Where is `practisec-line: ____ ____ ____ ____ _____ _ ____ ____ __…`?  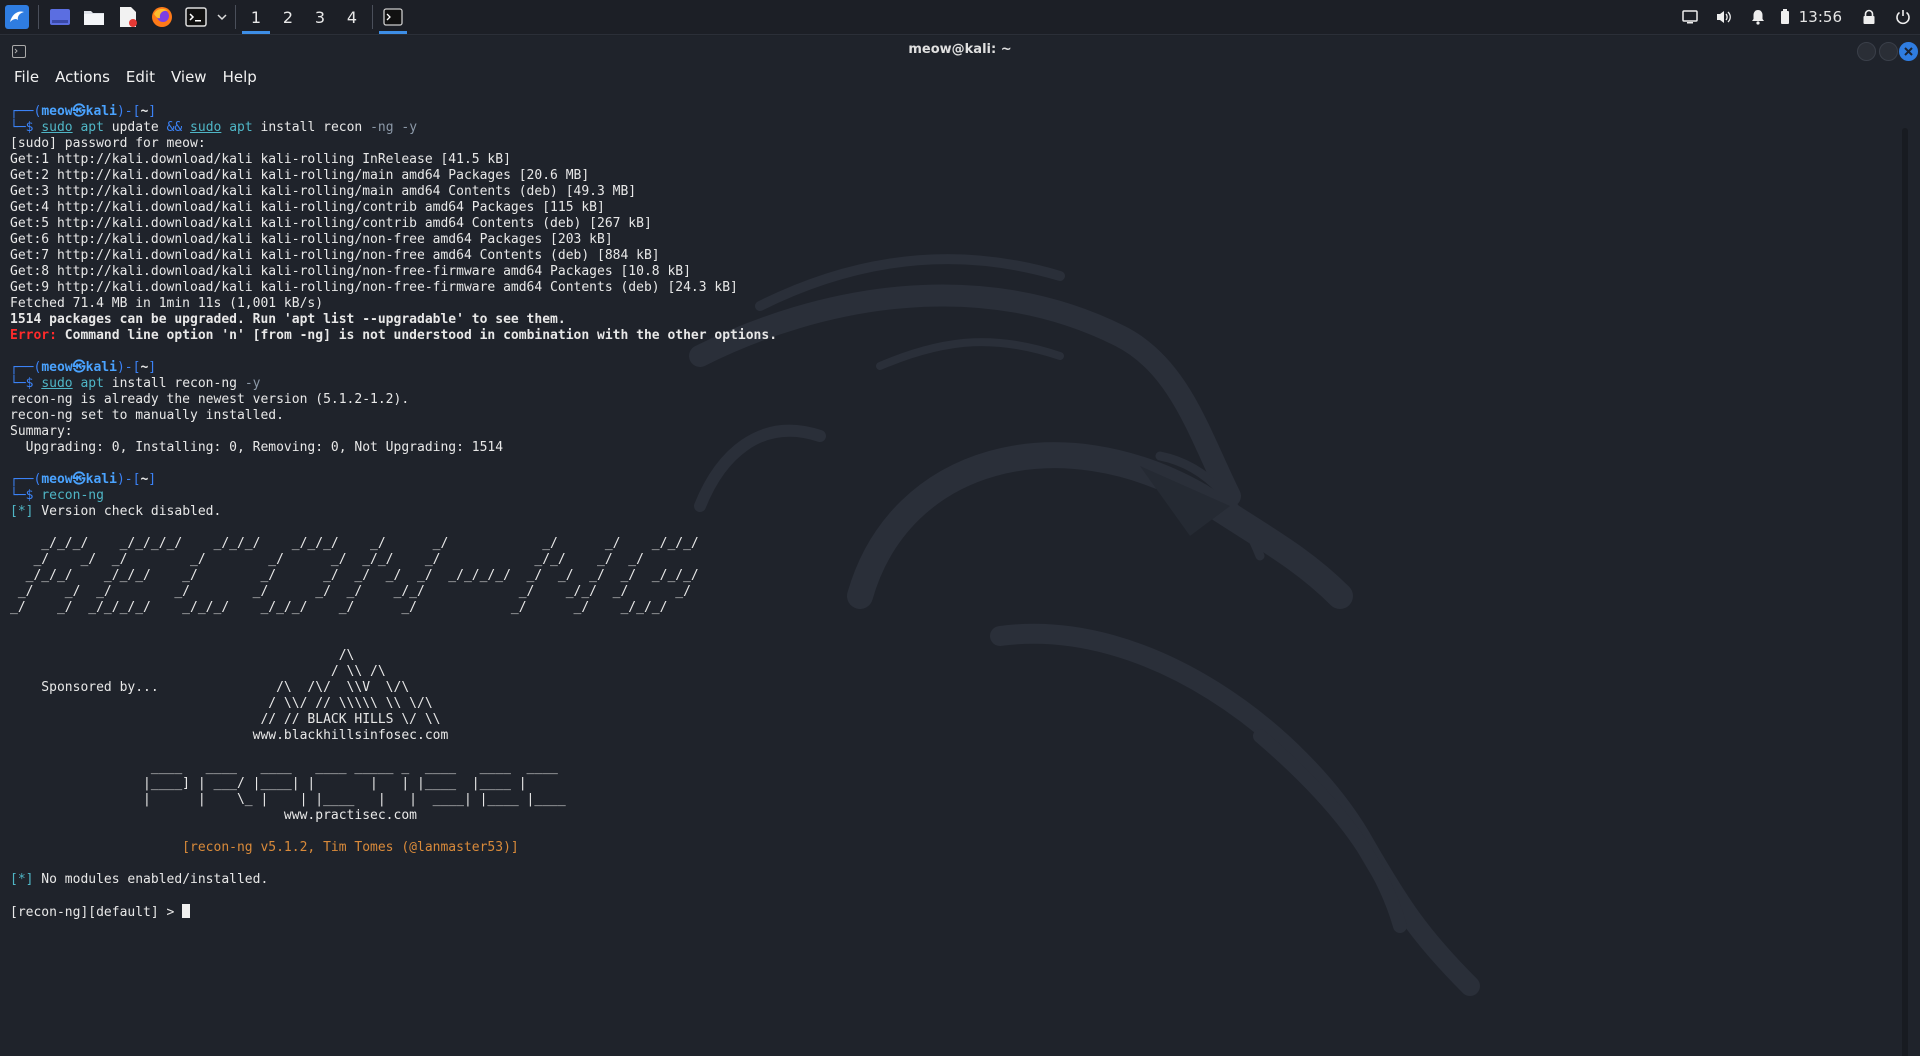 practisec-line: ____ ____ ____ ____ _____ _ ____ ____ __… is located at coordinates (284, 767).